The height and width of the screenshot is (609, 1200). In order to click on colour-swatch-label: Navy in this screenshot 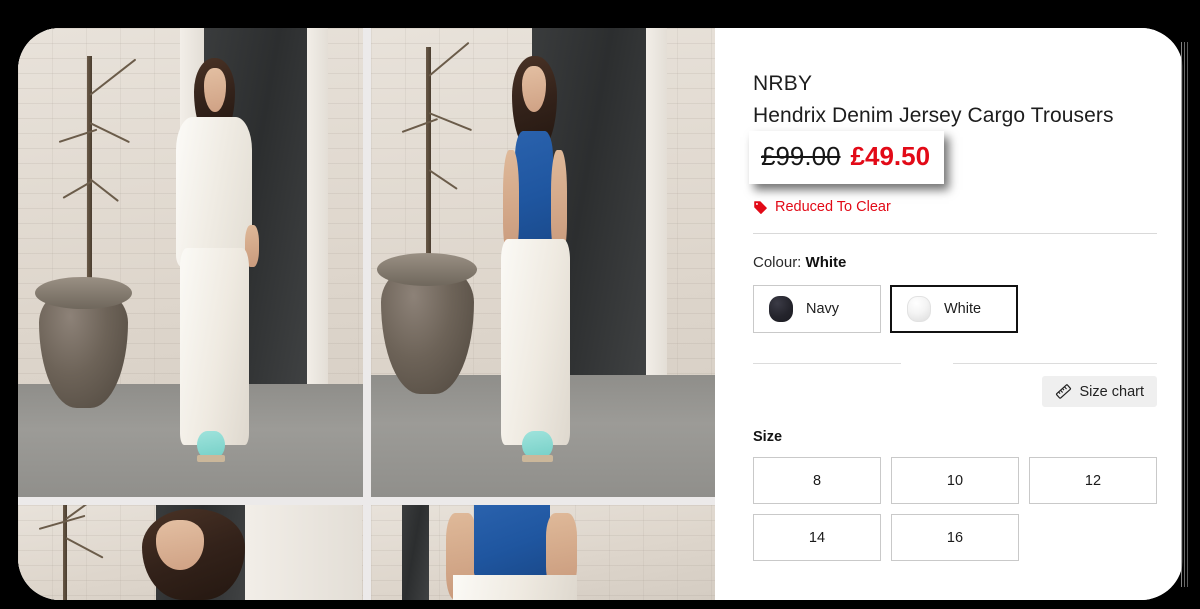, I will do `click(823, 309)`.